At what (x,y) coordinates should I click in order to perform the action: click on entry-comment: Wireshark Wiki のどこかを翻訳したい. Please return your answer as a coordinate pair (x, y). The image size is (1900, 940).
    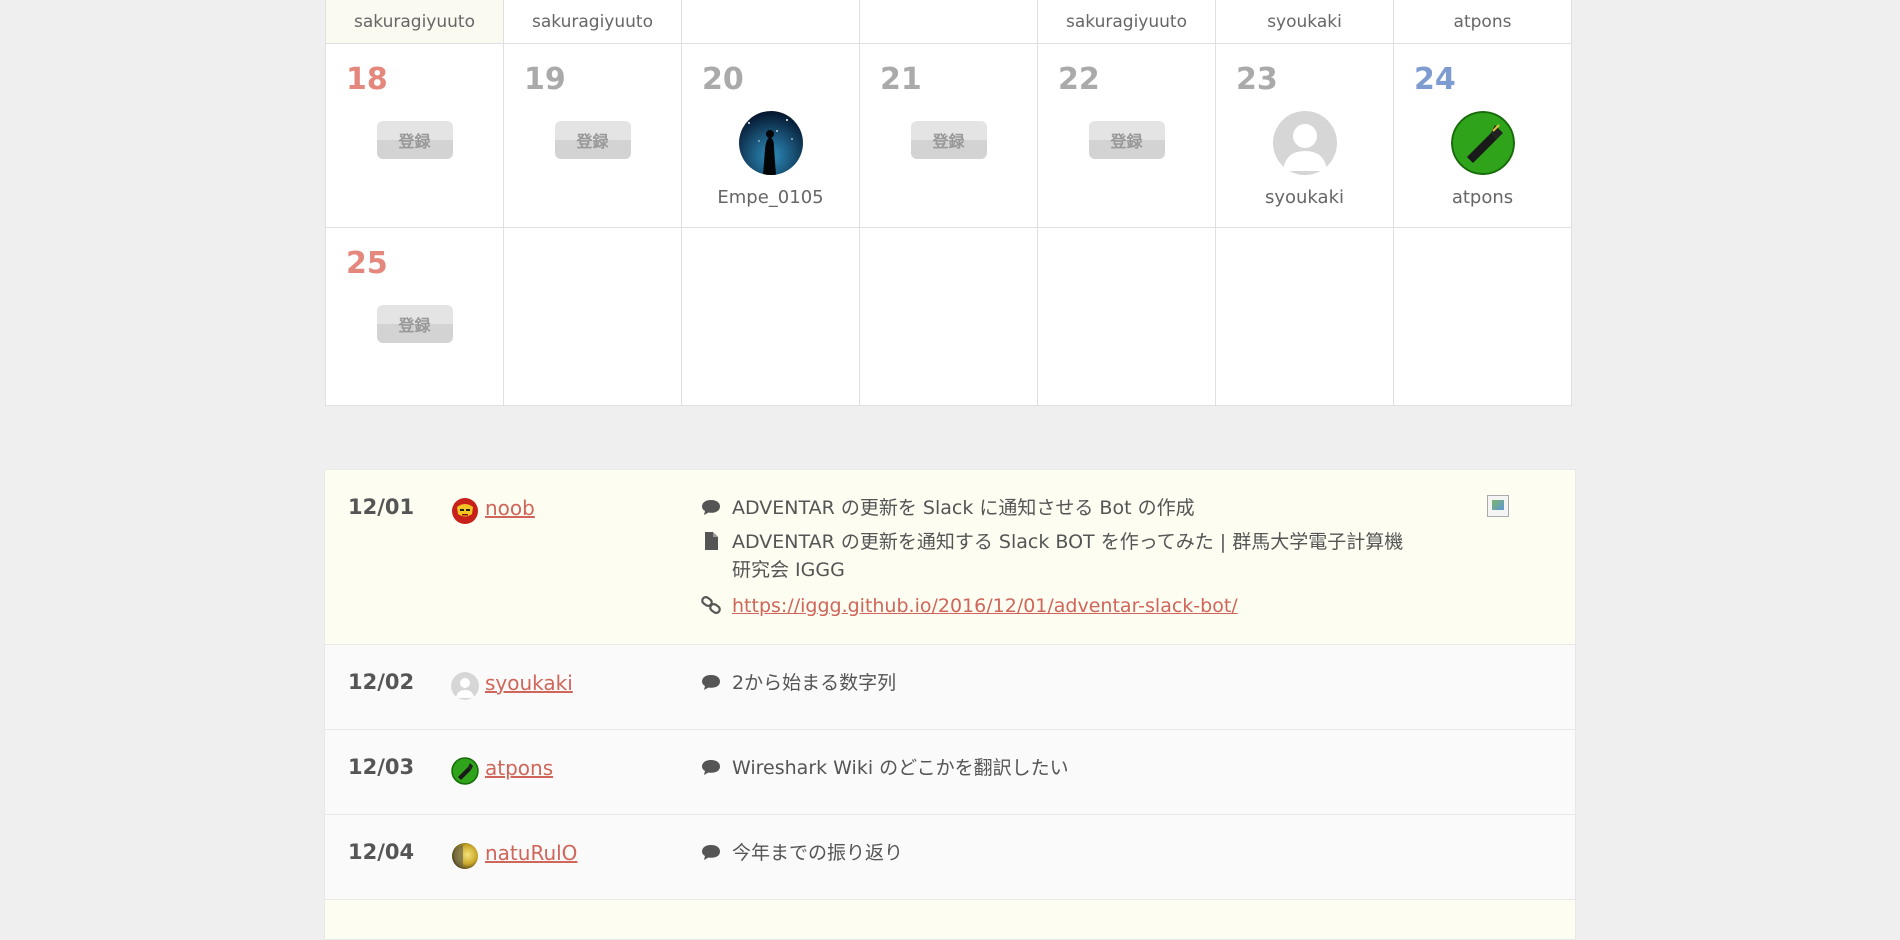
    Looking at the image, I should click on (1056, 768).